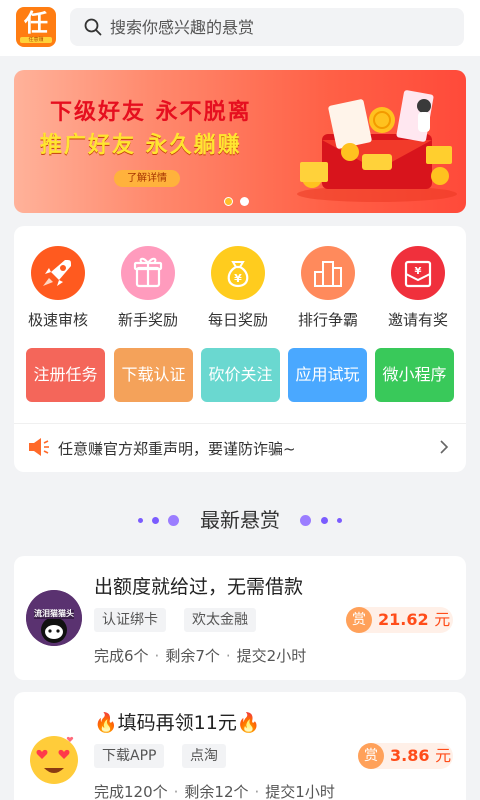  I want to click on task-meta: 完成120个 · 剩余12个 · 提交1小时, so click(214, 791).